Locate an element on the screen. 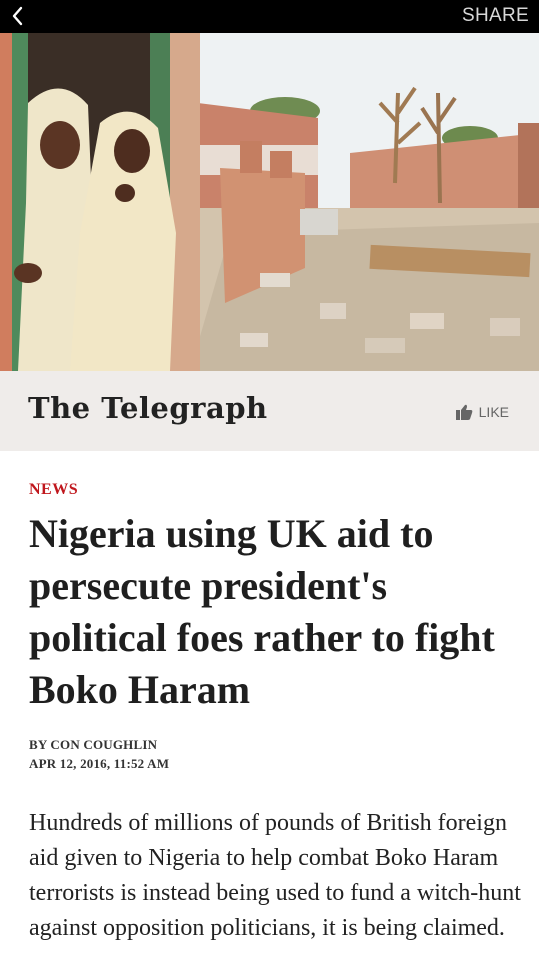 The height and width of the screenshot is (960, 539). share-button: SHARE is located at coordinates (495, 16).